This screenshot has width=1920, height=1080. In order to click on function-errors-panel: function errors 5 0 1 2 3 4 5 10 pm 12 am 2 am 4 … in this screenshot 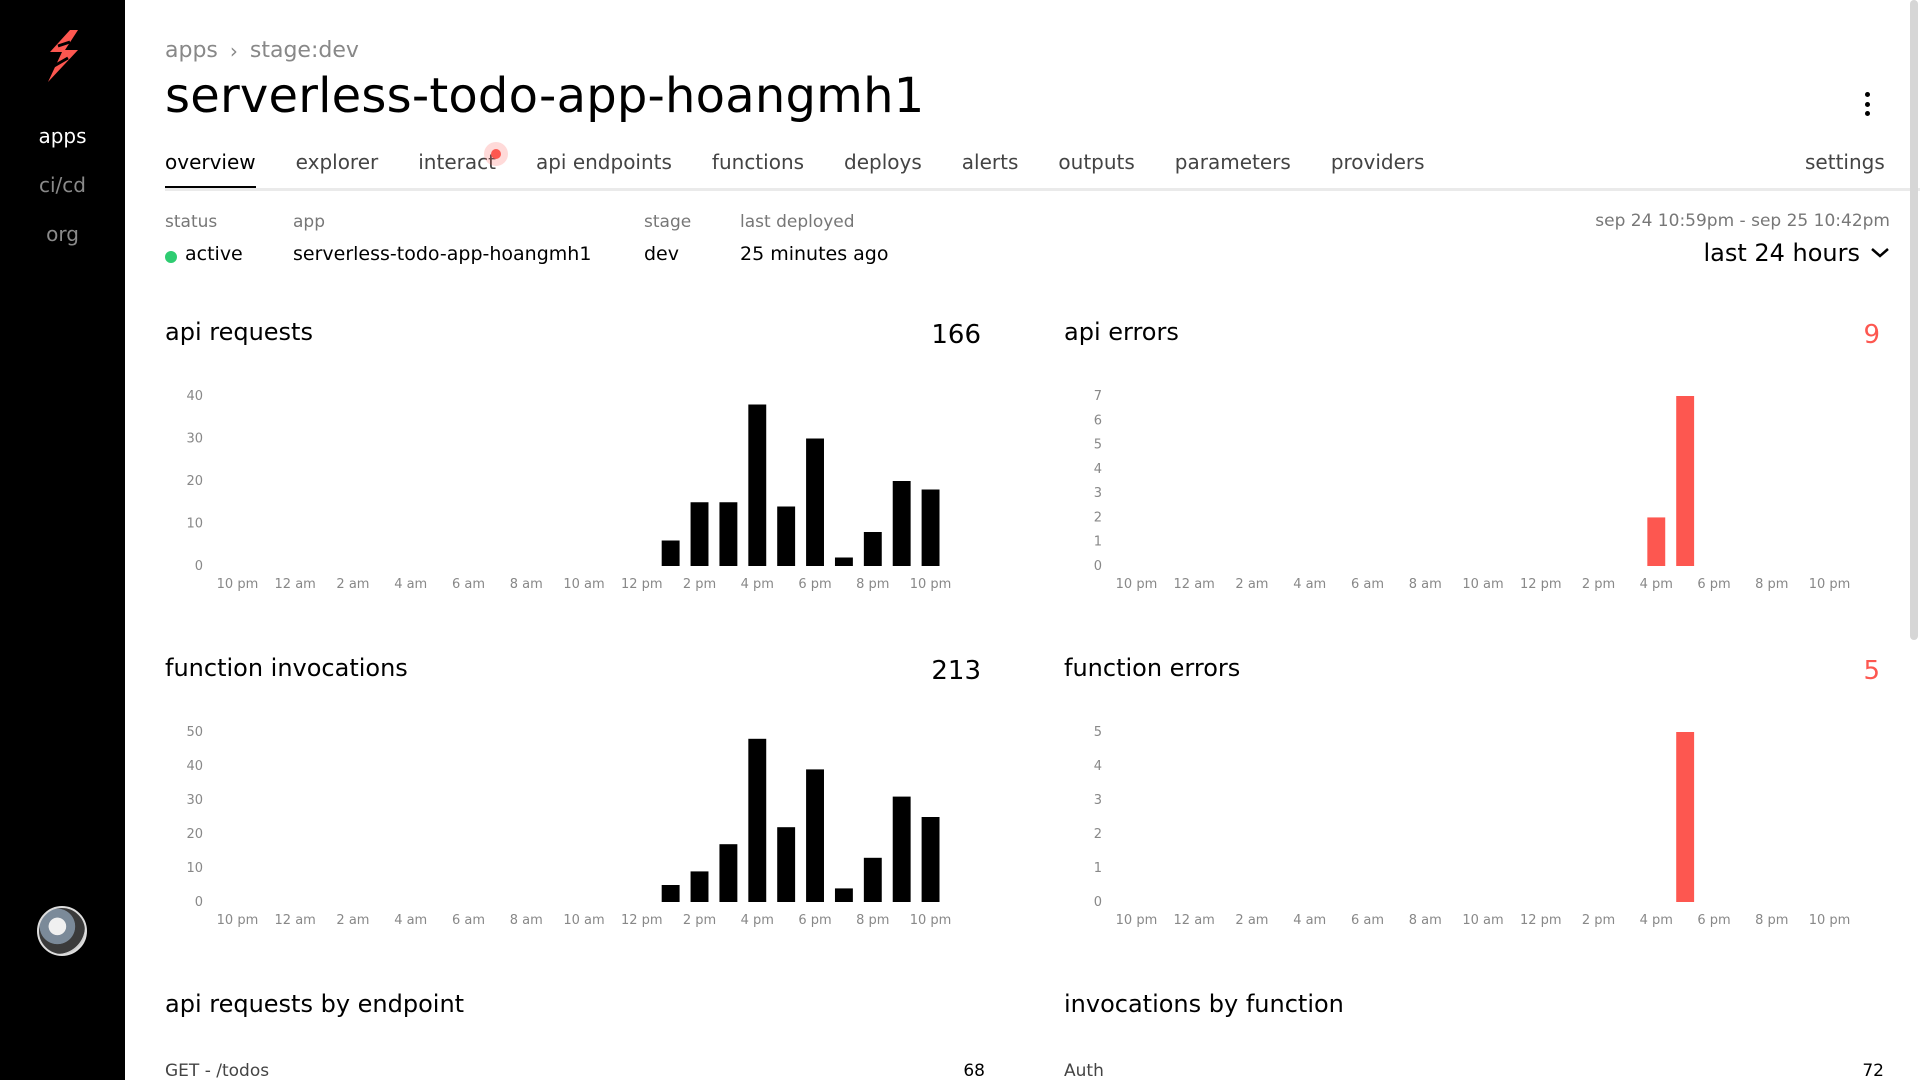, I will do `click(1474, 804)`.